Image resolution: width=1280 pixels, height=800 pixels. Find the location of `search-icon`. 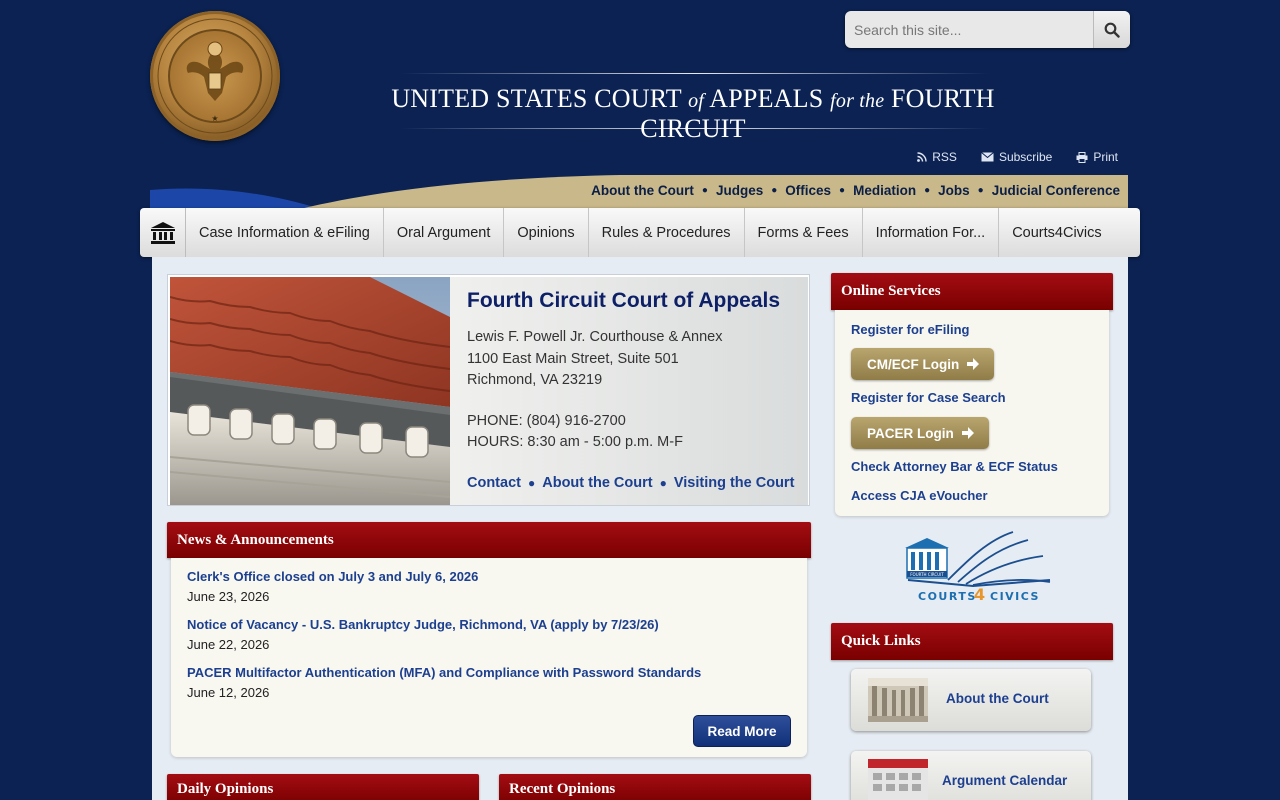

search-icon is located at coordinates (1112, 30).